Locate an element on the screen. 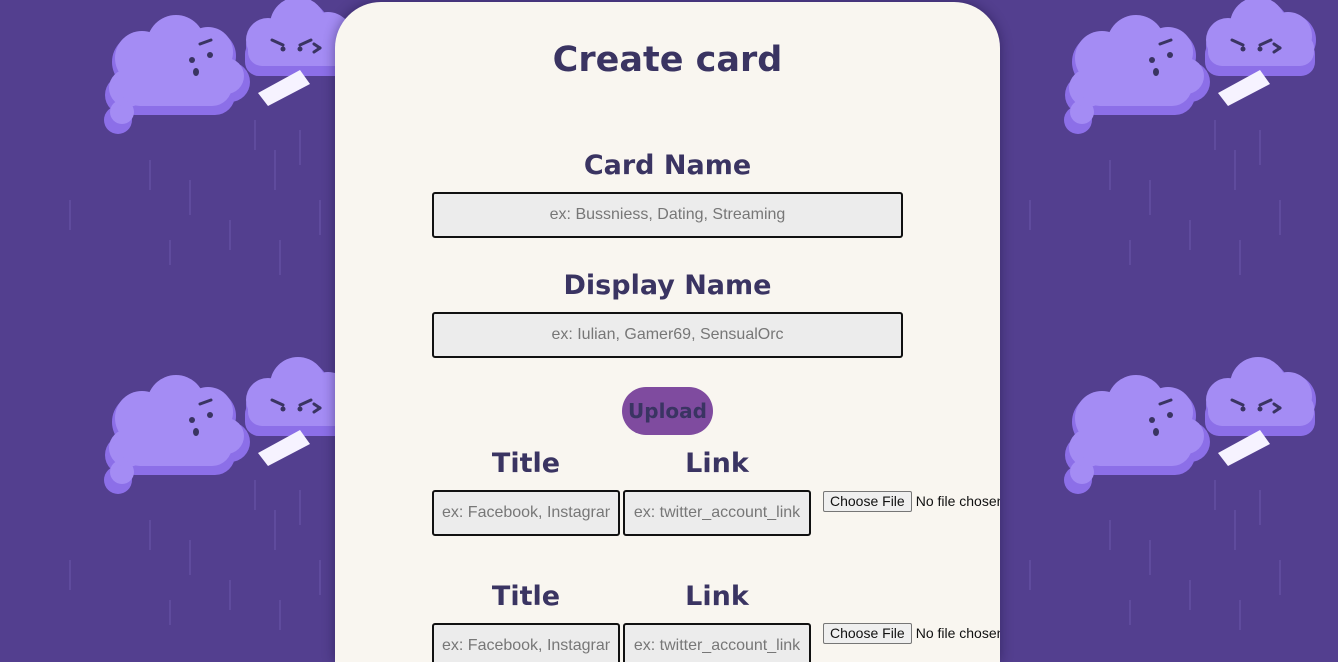 The image size is (1338, 662). card-name-label: Card Name is located at coordinates (667, 165).